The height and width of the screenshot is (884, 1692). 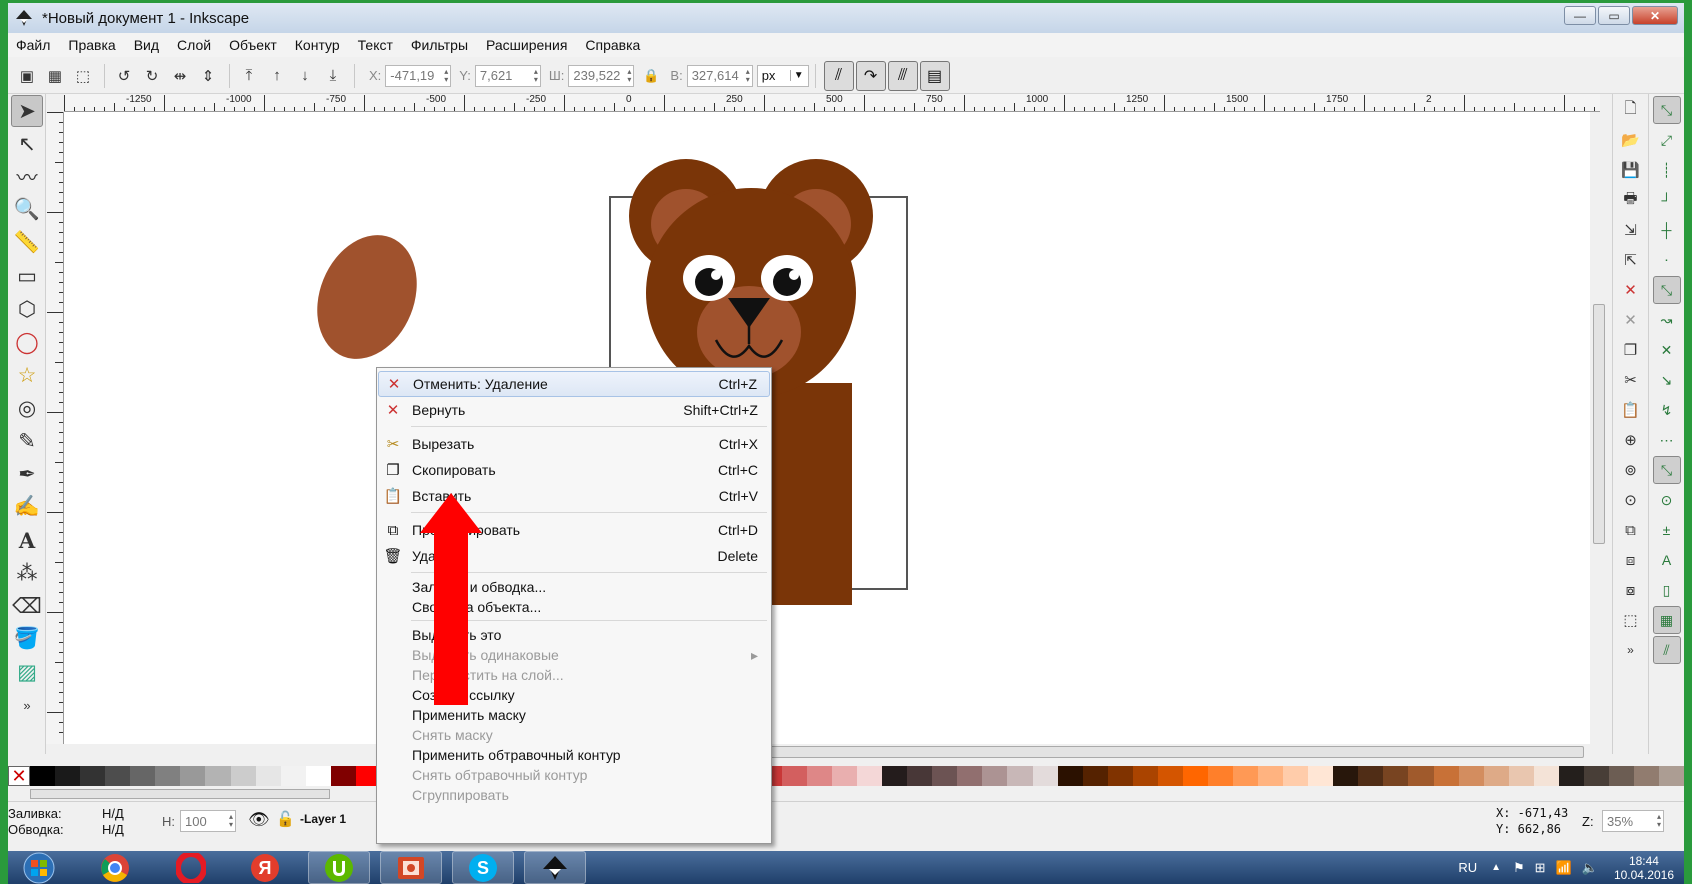 What do you see at coordinates (1631, 230) in the screenshot?
I see `import-icon: ⇲` at bounding box center [1631, 230].